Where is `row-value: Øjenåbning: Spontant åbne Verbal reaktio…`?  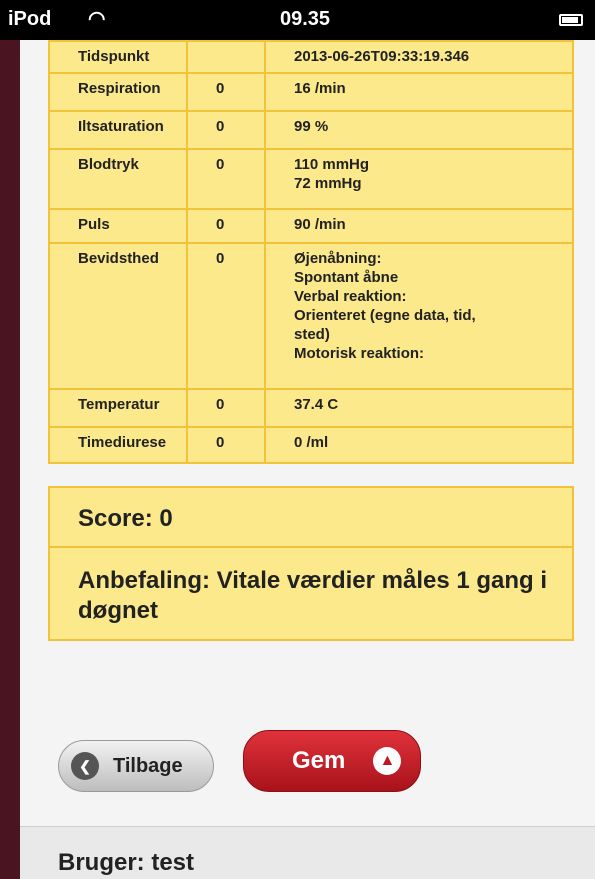
row-value: Øjenåbning: Spontant åbne Verbal reaktio… is located at coordinates (419, 316).